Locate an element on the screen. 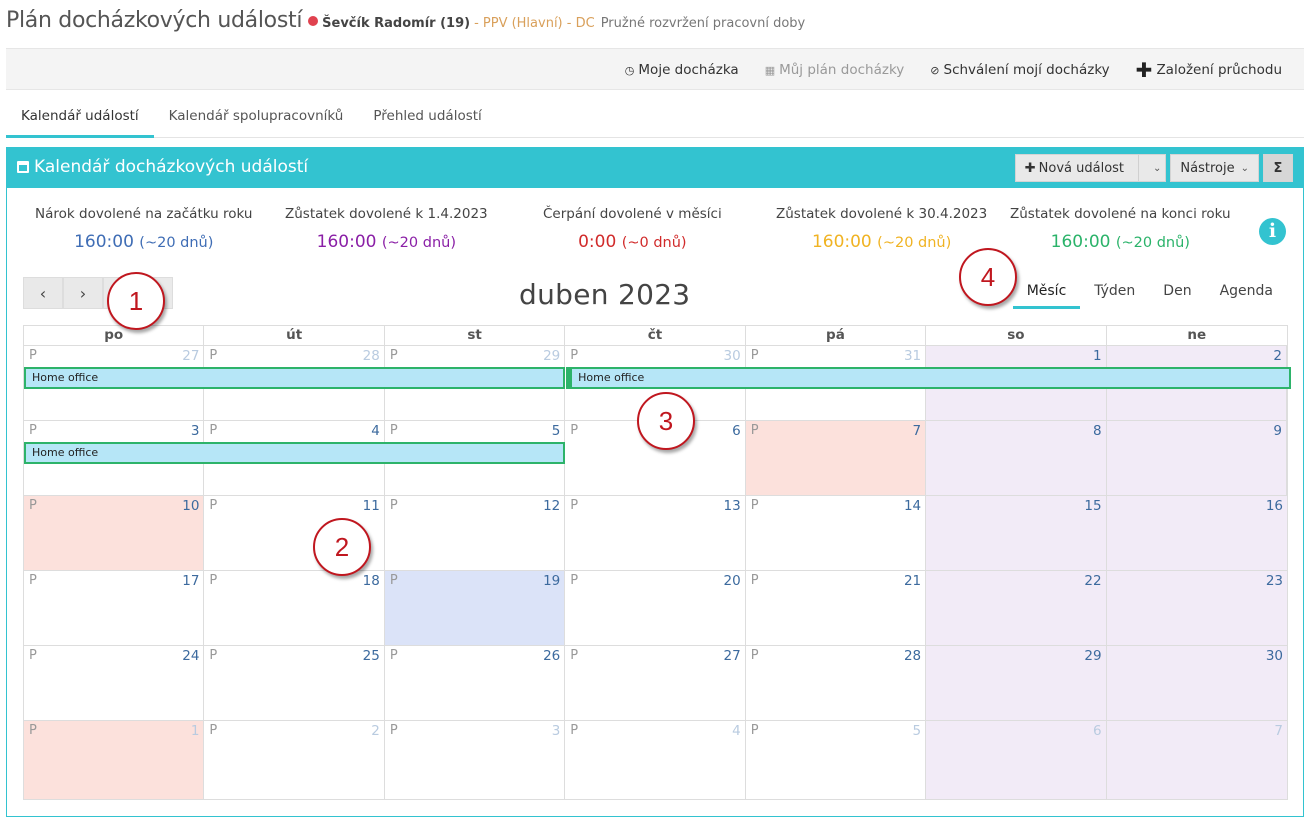 Image resolution: width=1312 pixels, height=824 pixels. day-number: 8 is located at coordinates (1097, 431).